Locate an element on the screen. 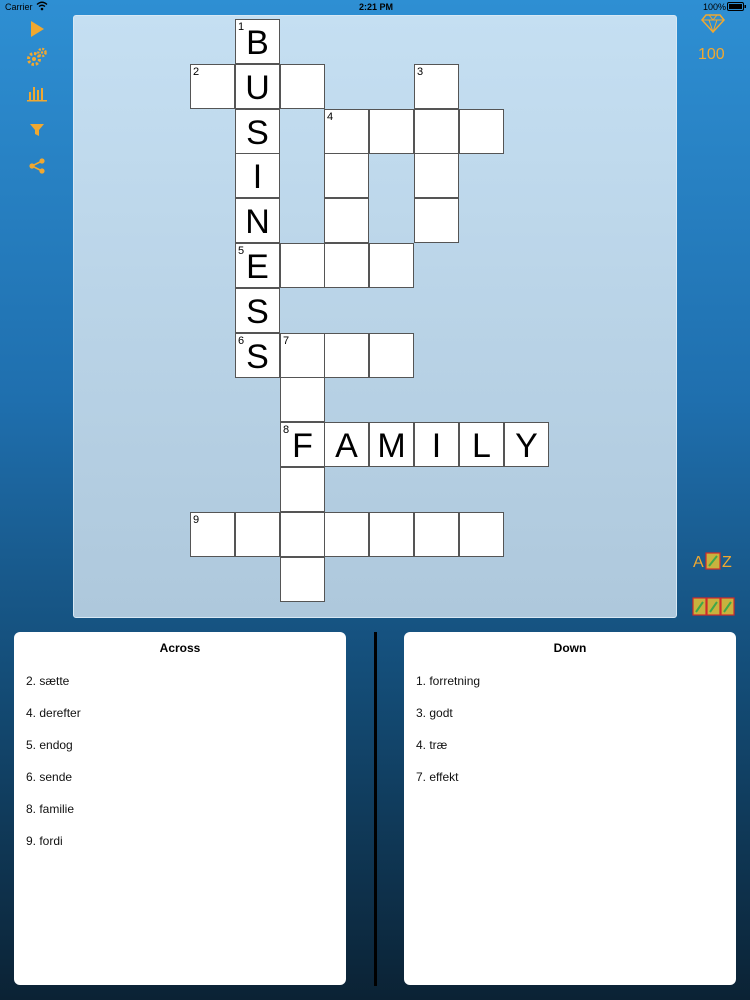  clue-number: 9 is located at coordinates (196, 520).